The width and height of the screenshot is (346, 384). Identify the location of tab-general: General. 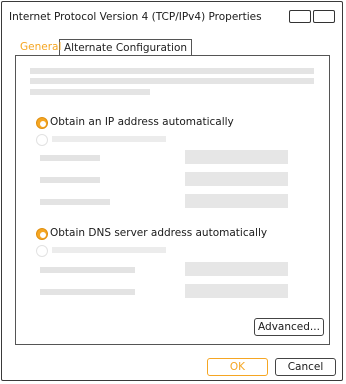
(40, 47).